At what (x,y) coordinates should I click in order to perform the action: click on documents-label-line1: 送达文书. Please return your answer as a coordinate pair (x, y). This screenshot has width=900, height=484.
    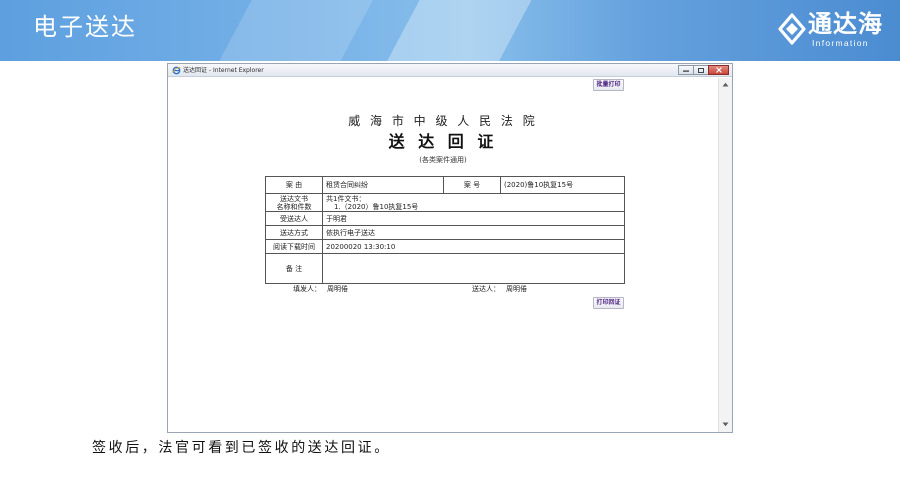
    Looking at the image, I should click on (294, 198).